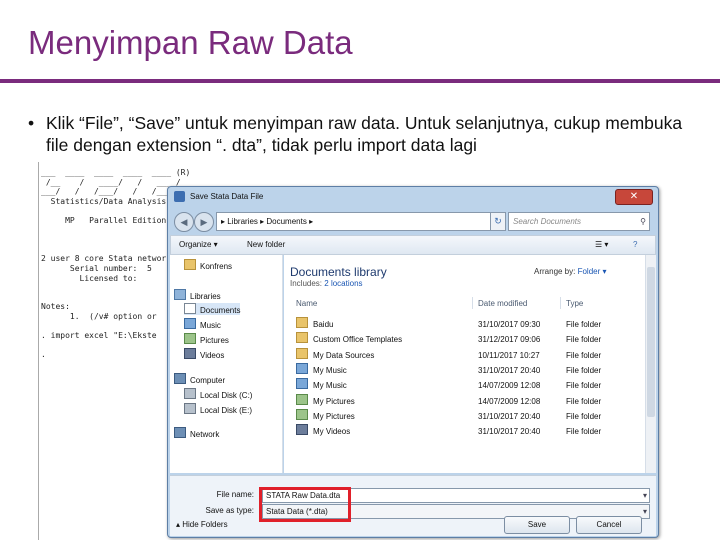 This screenshot has height=540, width=720. Describe the element at coordinates (413, 197) in the screenshot. I see `dialog-titlebar: Save Stata Data File ✕` at that location.